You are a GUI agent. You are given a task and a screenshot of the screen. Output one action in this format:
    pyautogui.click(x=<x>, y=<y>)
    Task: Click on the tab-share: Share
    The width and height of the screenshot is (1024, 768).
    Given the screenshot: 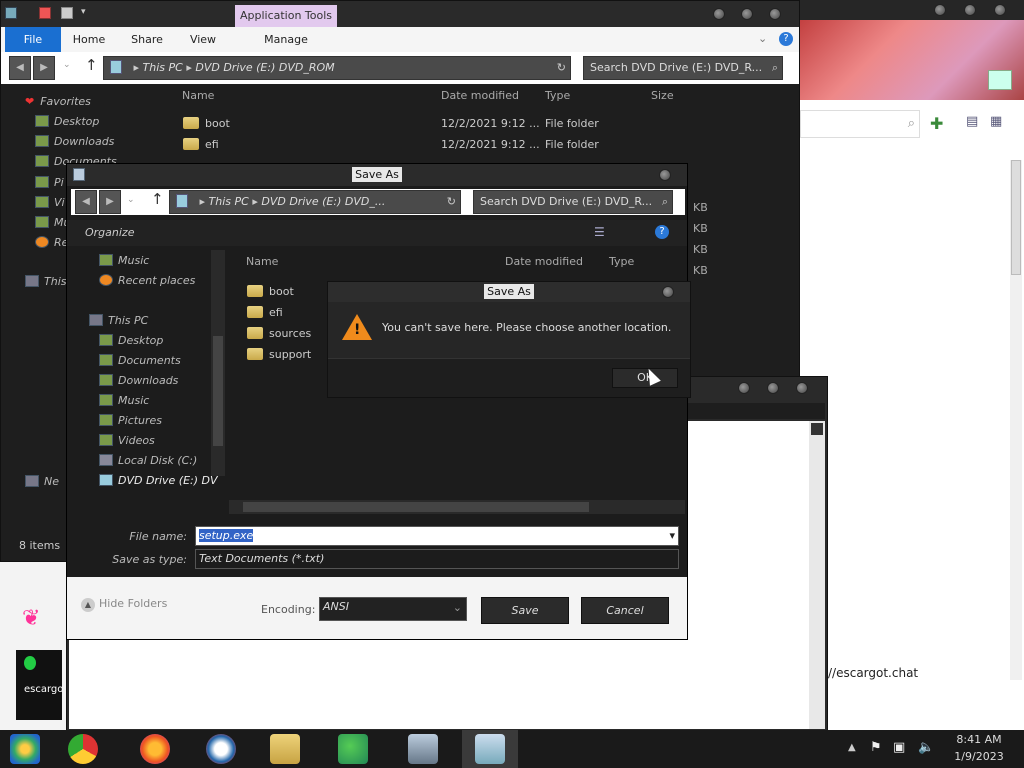 What is the action you would take?
    pyautogui.click(x=147, y=39)
    